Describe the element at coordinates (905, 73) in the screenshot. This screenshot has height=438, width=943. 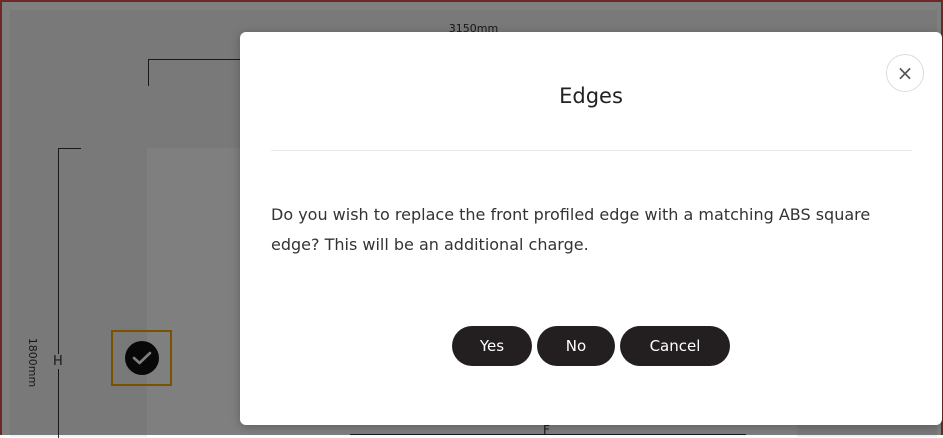
I see `close-icon: ×` at that location.